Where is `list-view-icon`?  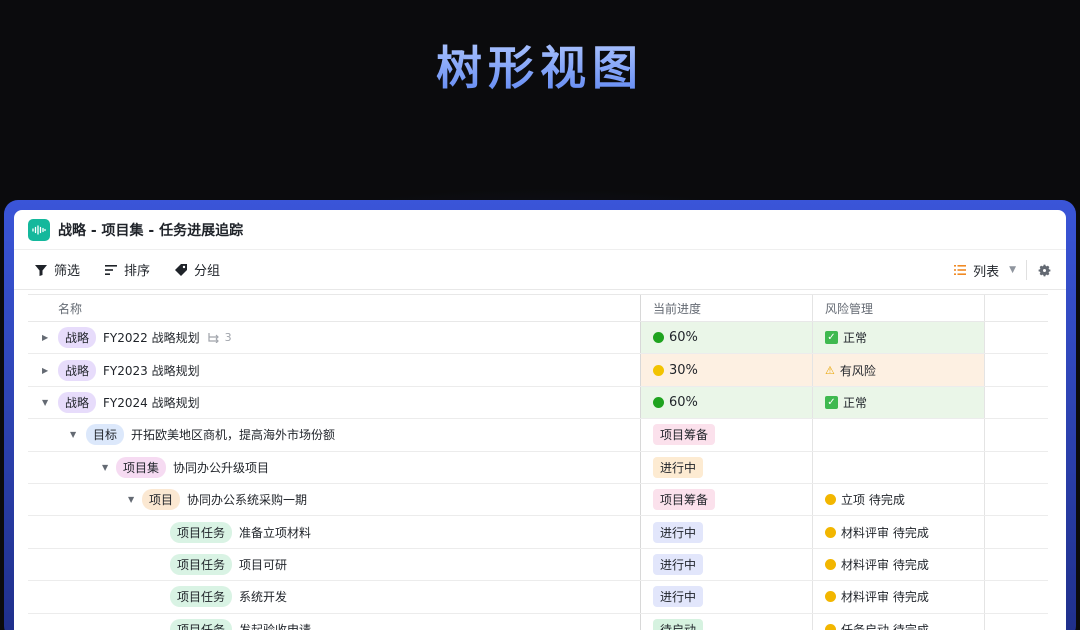
list-view-icon is located at coordinates (960, 270).